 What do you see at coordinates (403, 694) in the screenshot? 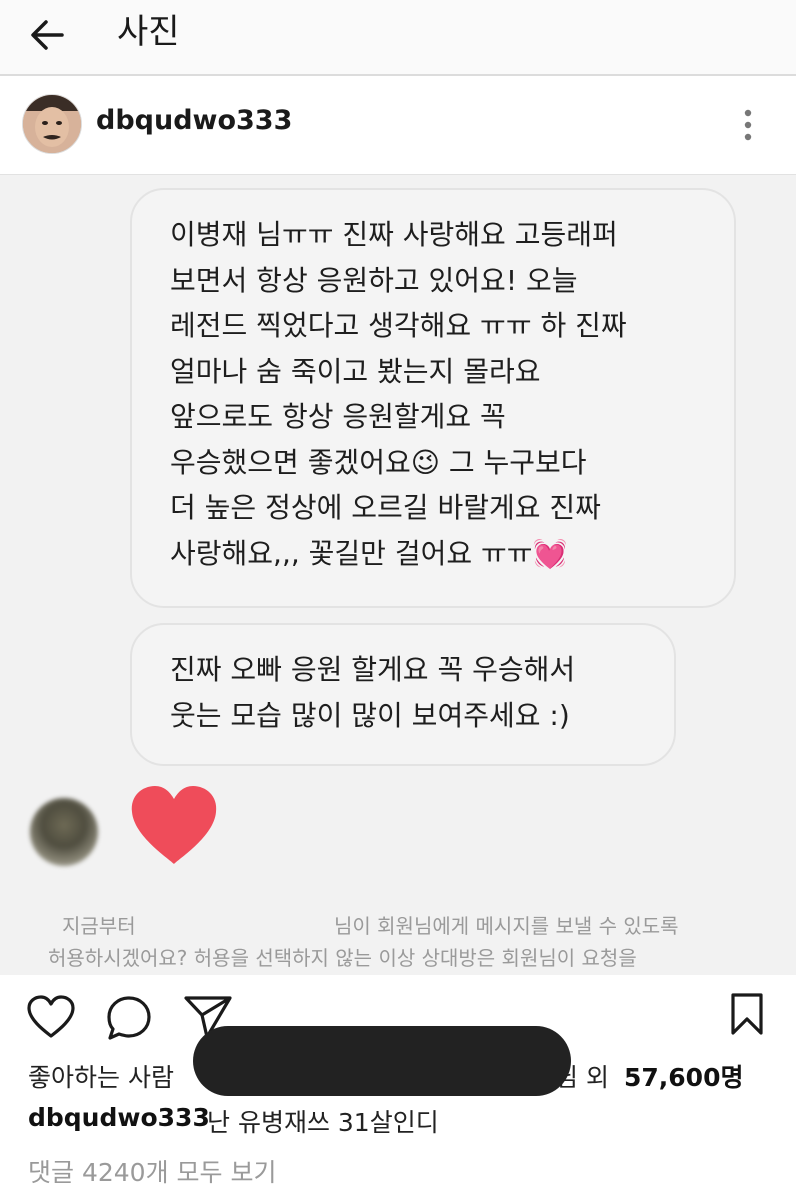
I see `message-bubble: 진짜 오빠 응원 할게요 꼭 우승해서 웃는 모습 많이 많이 보여주세요 :)` at bounding box center [403, 694].